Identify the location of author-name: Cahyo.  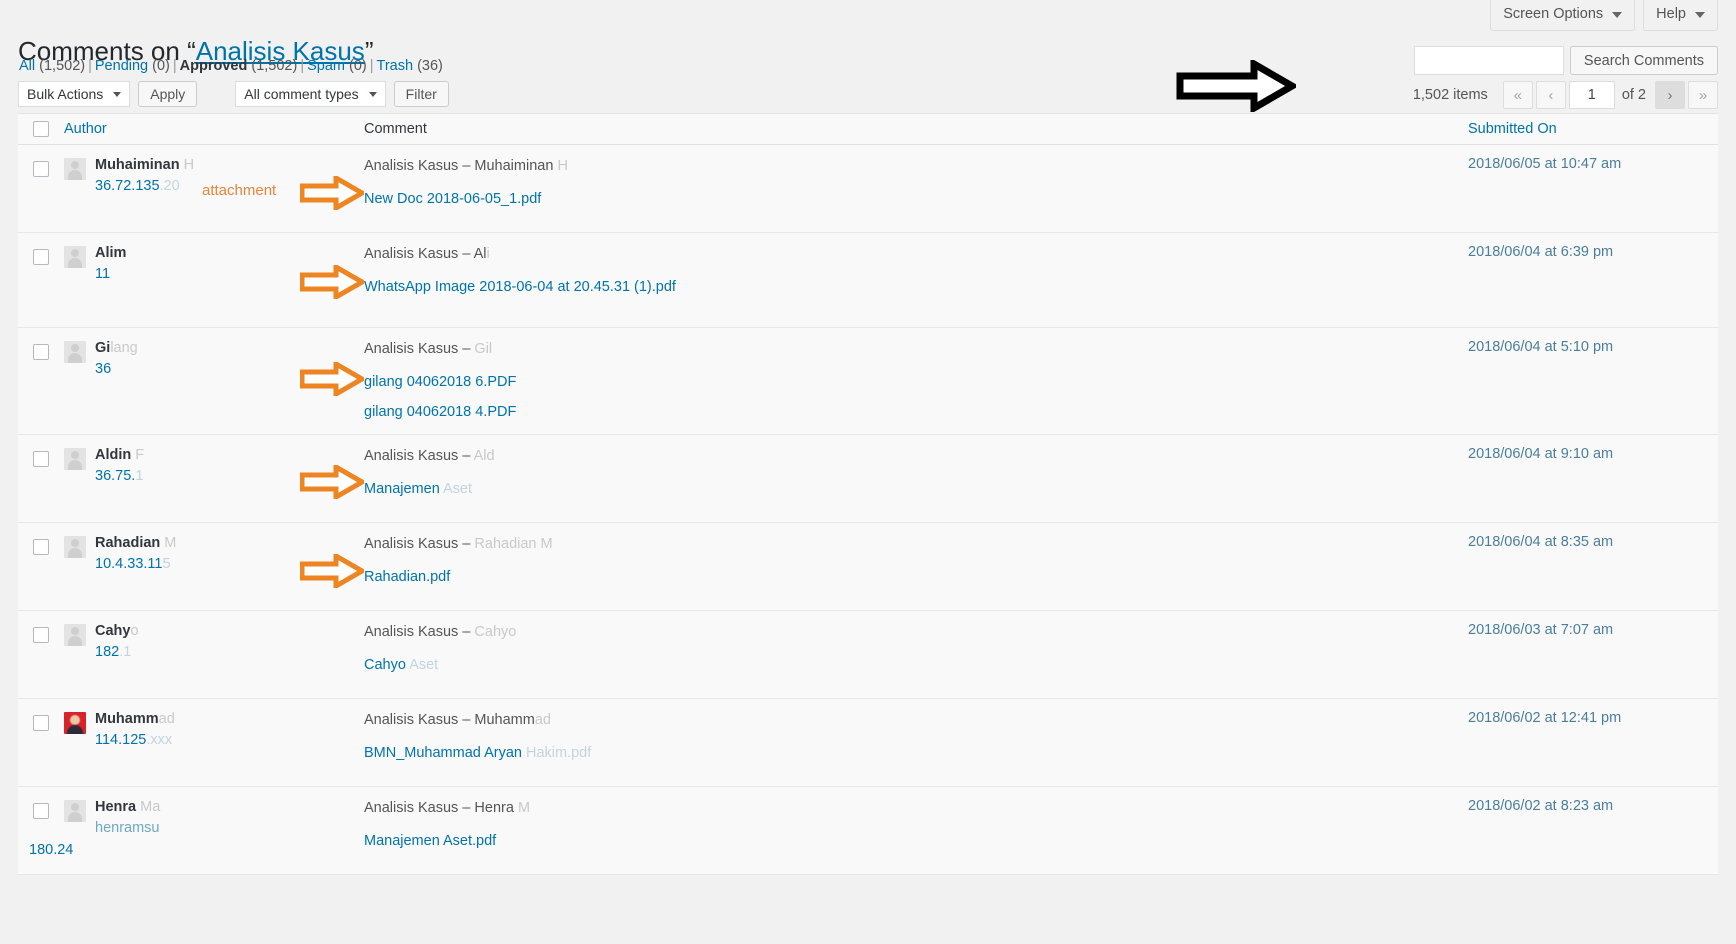
(117, 632).